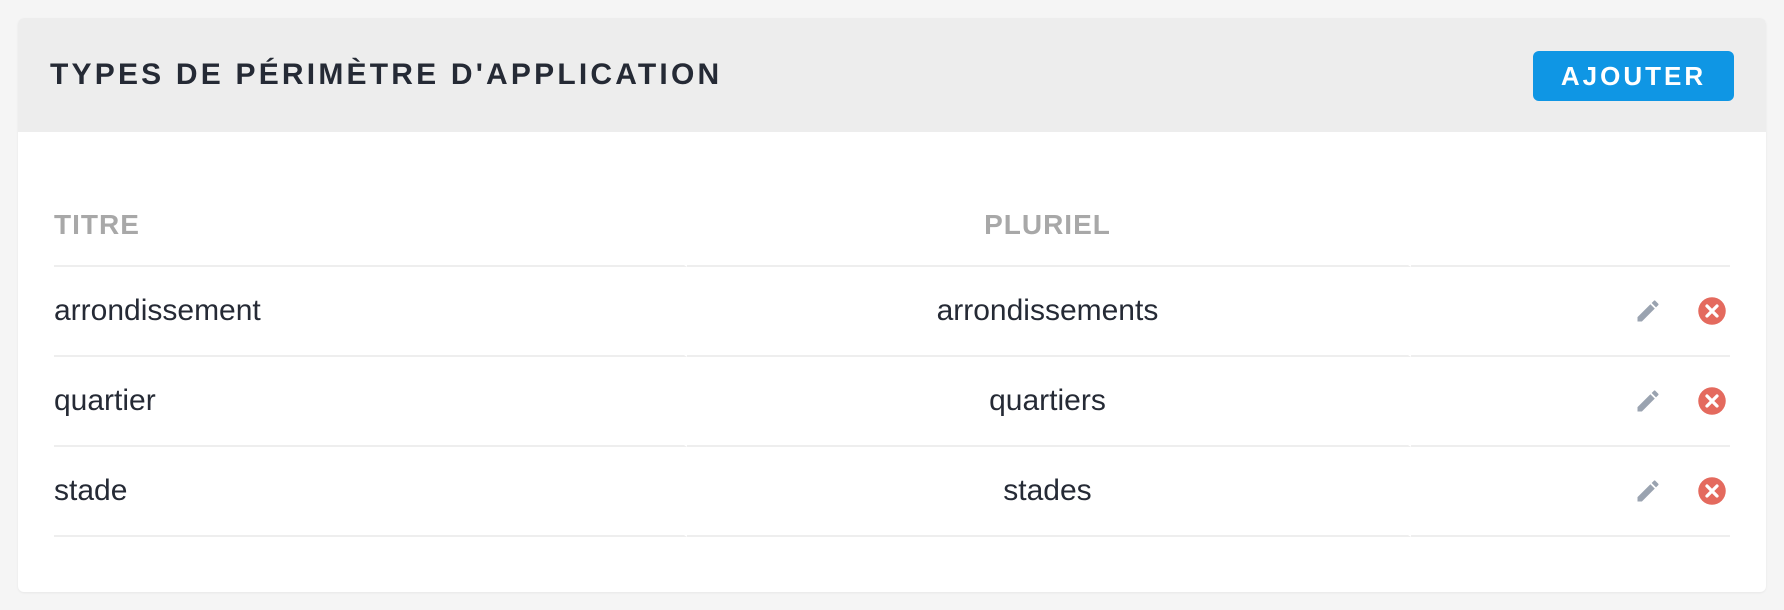 Image resolution: width=1784 pixels, height=610 pixels. I want to click on column-header-actions, so click(1570, 226).